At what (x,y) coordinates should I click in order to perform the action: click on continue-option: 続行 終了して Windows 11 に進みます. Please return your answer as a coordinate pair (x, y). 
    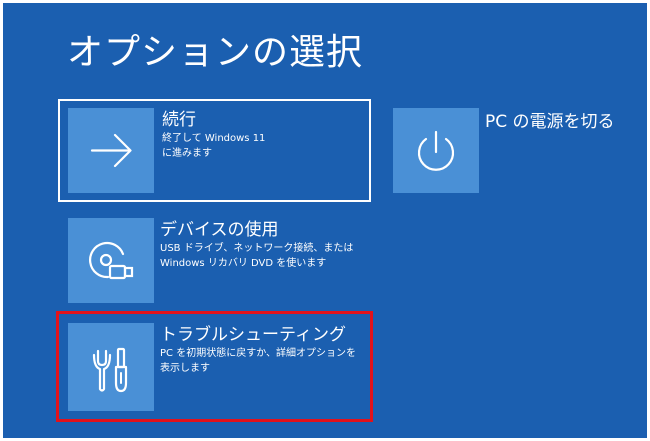
    Looking at the image, I should click on (214, 150).